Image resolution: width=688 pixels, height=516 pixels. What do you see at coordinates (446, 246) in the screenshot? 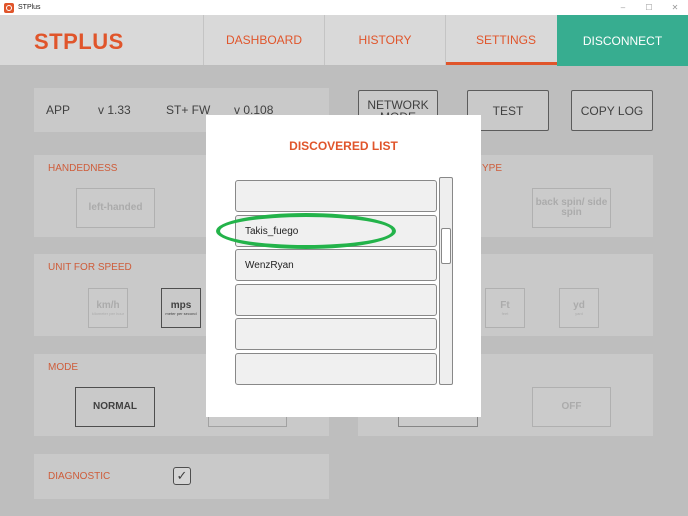
I see `scrollbar-thumb` at bounding box center [446, 246].